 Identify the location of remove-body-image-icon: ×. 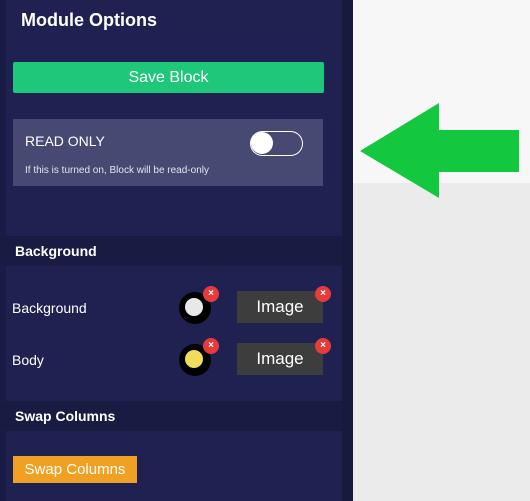
(323, 346).